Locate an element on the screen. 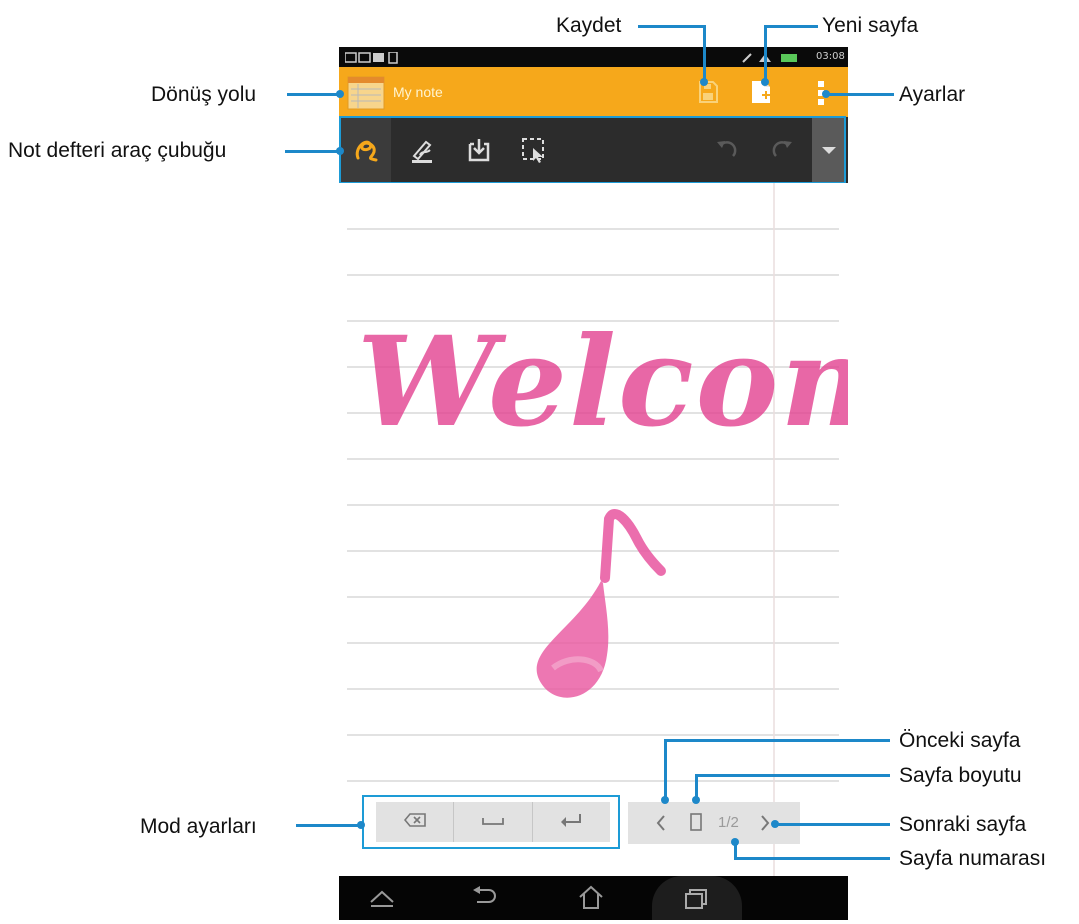 The width and height of the screenshot is (1079, 924). back-icon is located at coordinates (484, 900).